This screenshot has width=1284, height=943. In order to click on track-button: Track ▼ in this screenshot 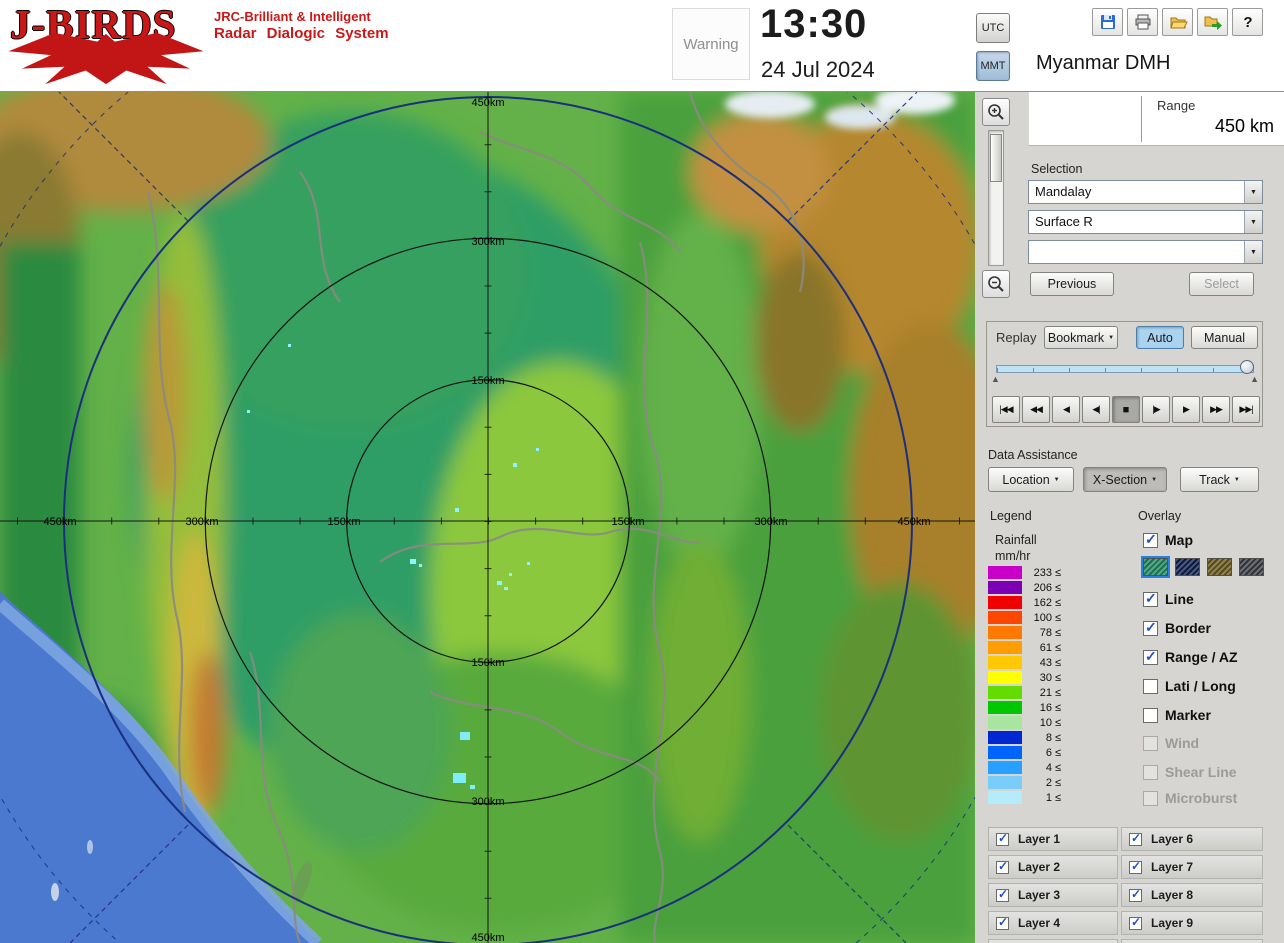, I will do `click(1219, 479)`.